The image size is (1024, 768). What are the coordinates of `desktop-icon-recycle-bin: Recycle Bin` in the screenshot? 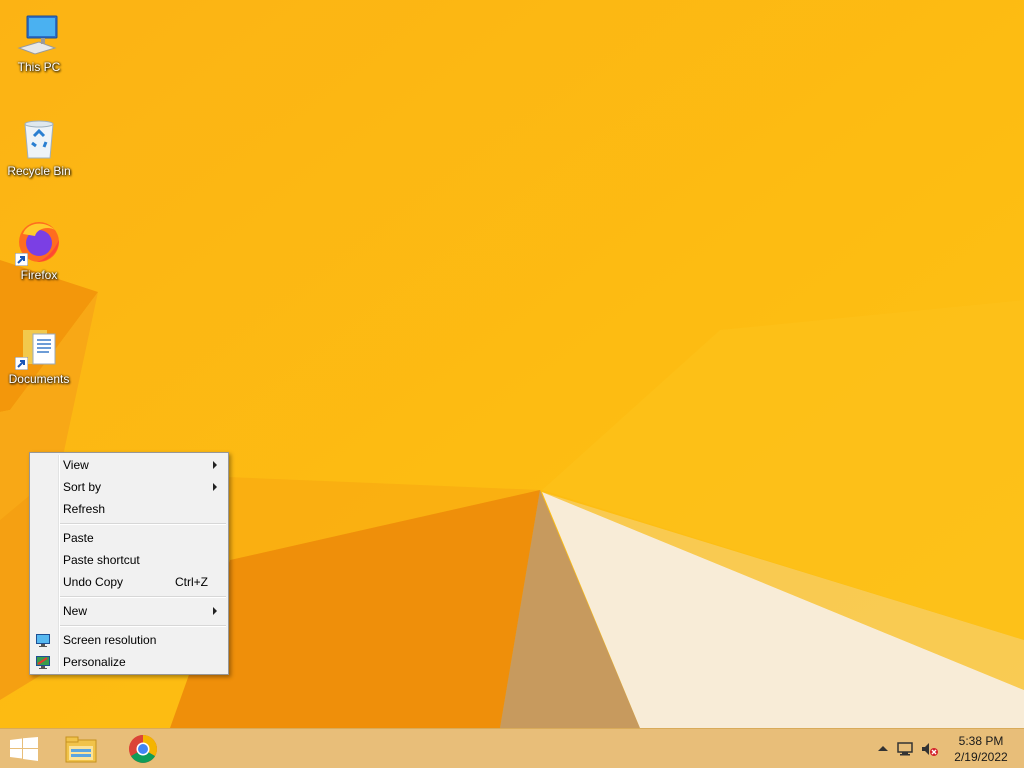 It's located at (39, 151).